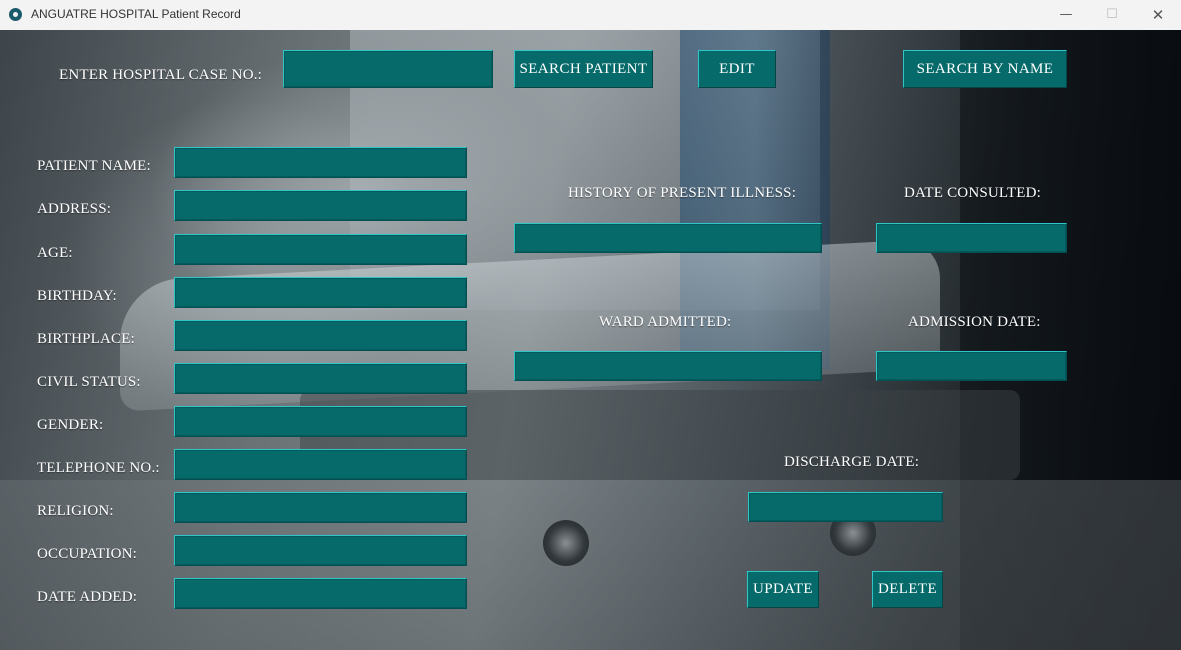 The width and height of the screenshot is (1181, 650). Describe the element at coordinates (320, 421) in the screenshot. I see `gender-input` at that location.